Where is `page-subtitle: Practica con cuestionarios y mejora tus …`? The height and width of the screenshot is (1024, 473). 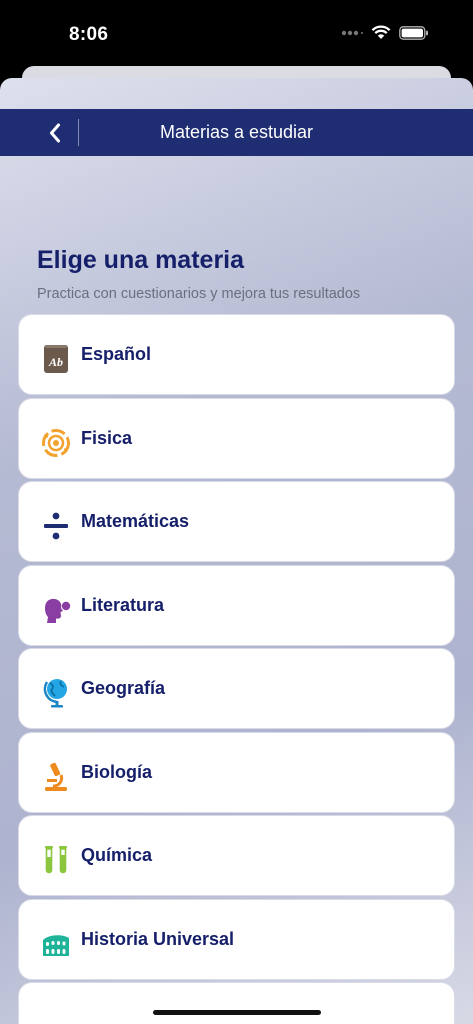 page-subtitle: Practica con cuestionarios y mejora tus … is located at coordinates (199, 294).